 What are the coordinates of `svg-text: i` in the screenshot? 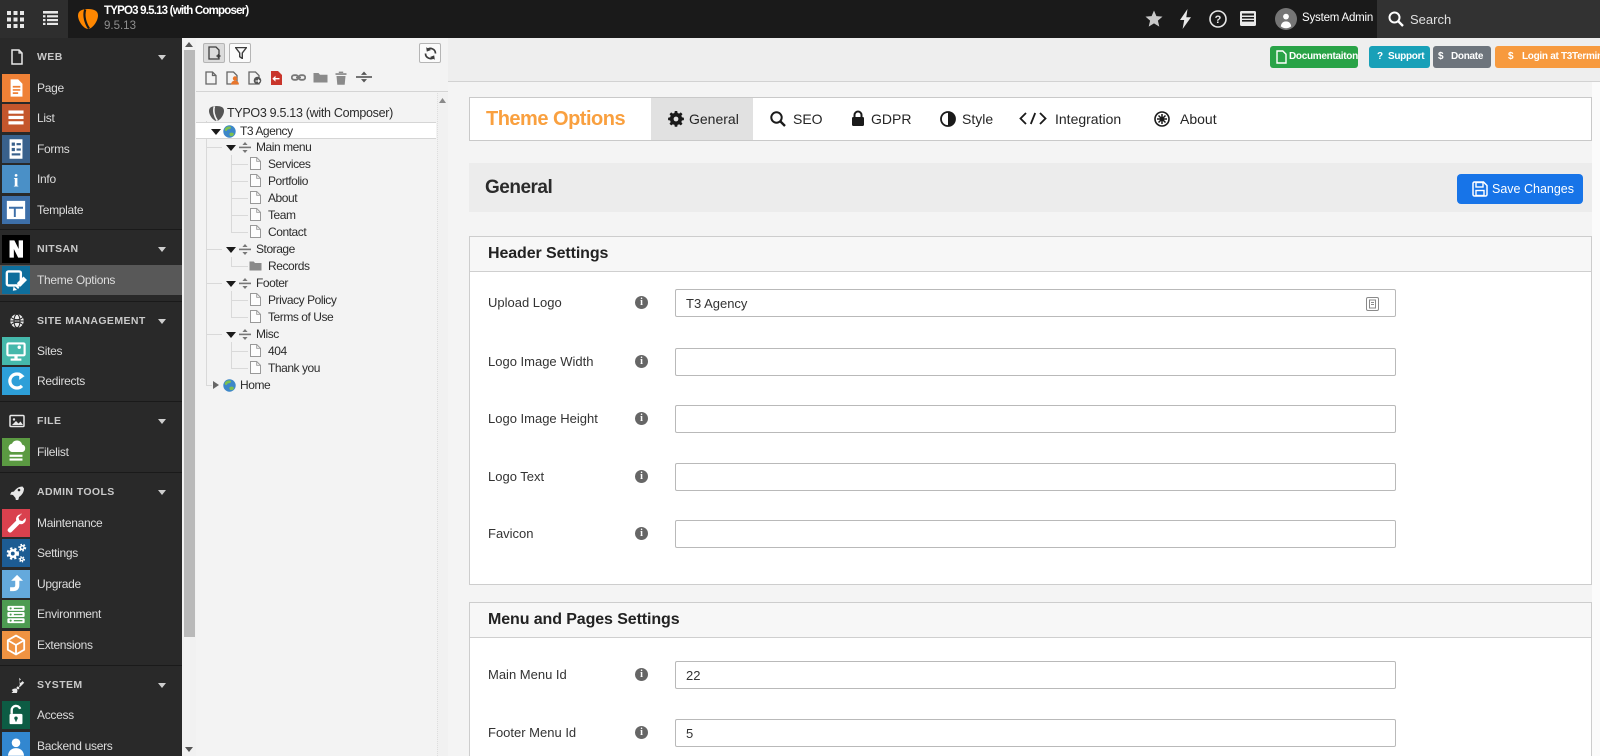 It's located at (15, 181).